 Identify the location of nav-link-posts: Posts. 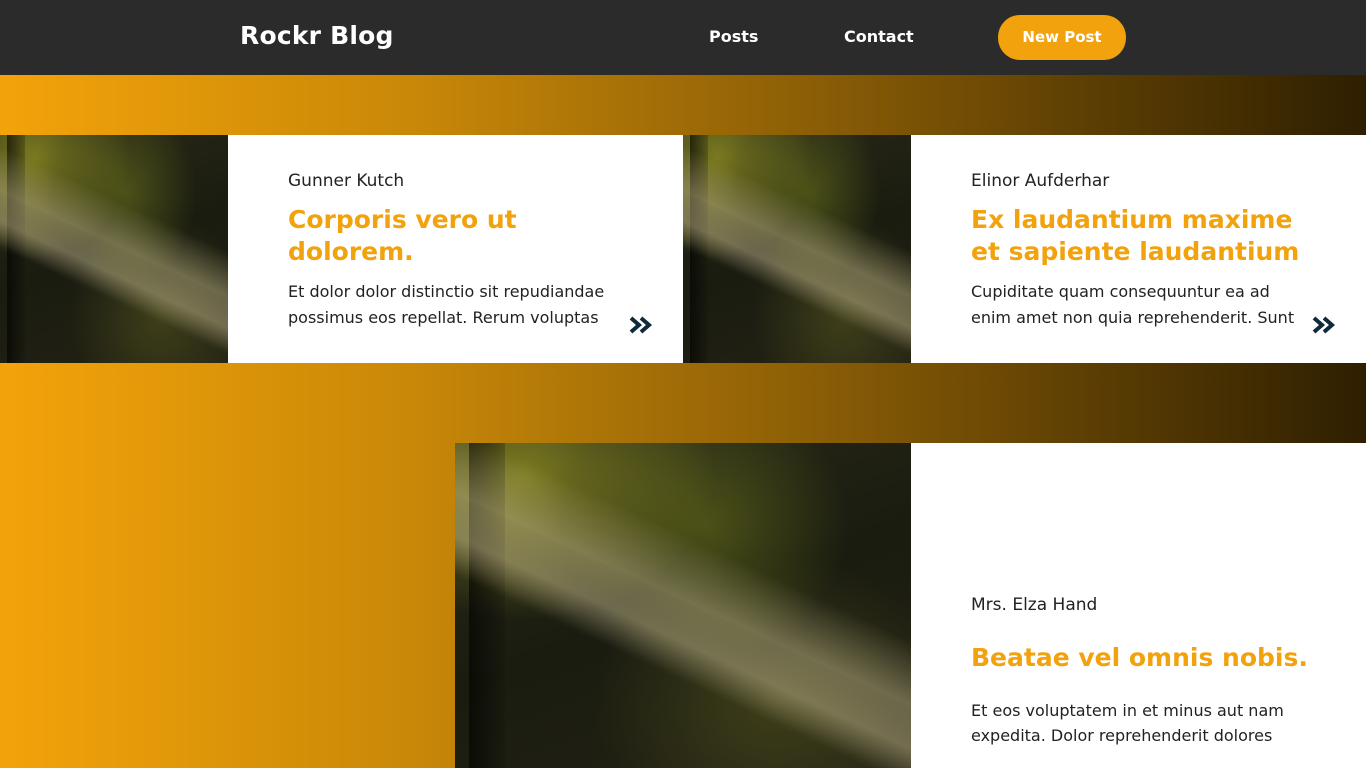
(733, 36).